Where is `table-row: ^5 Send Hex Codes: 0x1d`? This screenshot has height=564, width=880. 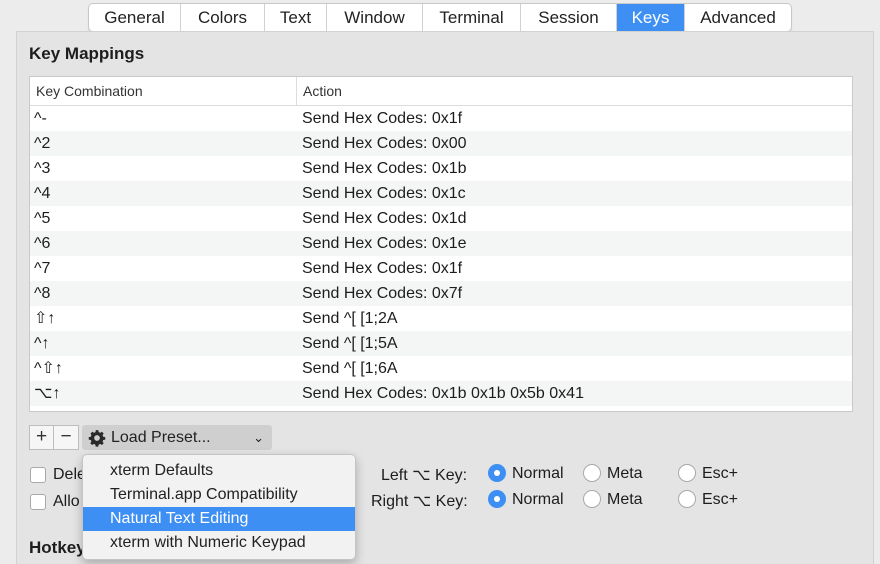 table-row: ^5 Send Hex Codes: 0x1d is located at coordinates (441, 218).